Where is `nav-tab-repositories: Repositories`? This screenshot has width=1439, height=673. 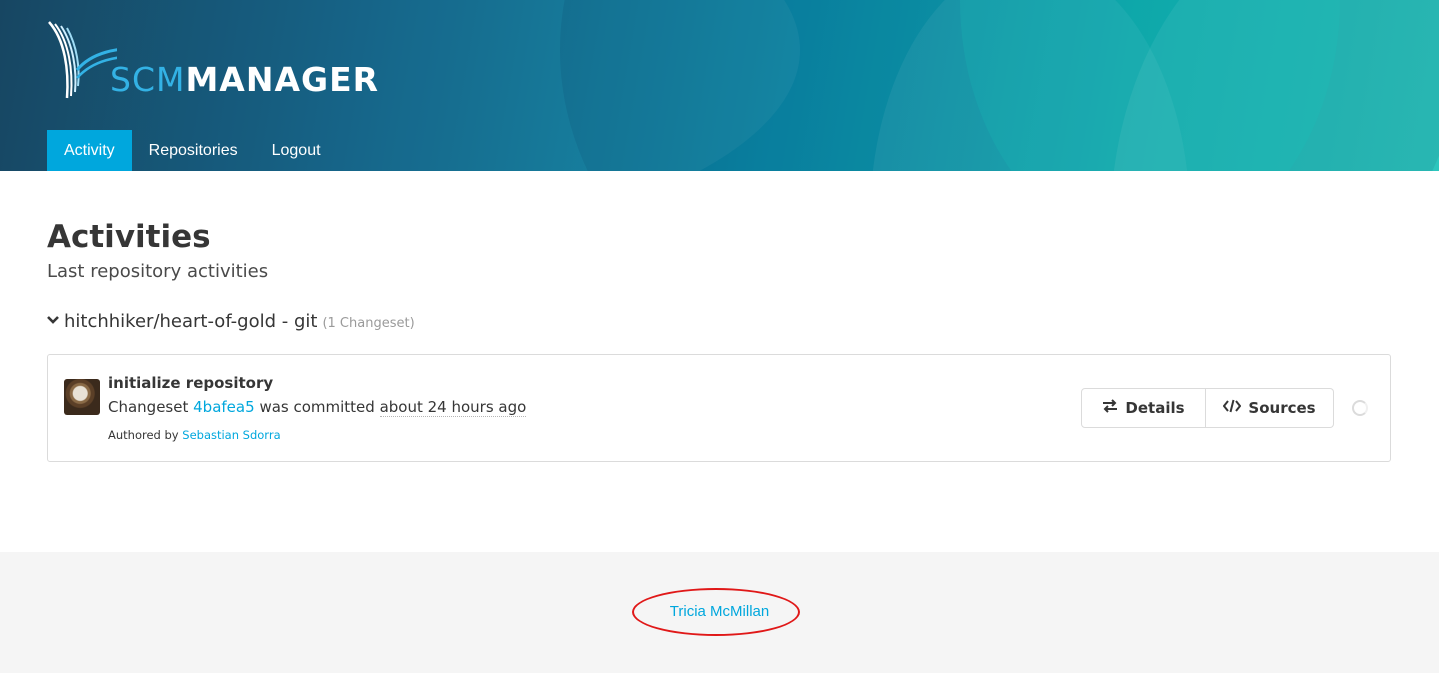 nav-tab-repositories: Repositories is located at coordinates (193, 150).